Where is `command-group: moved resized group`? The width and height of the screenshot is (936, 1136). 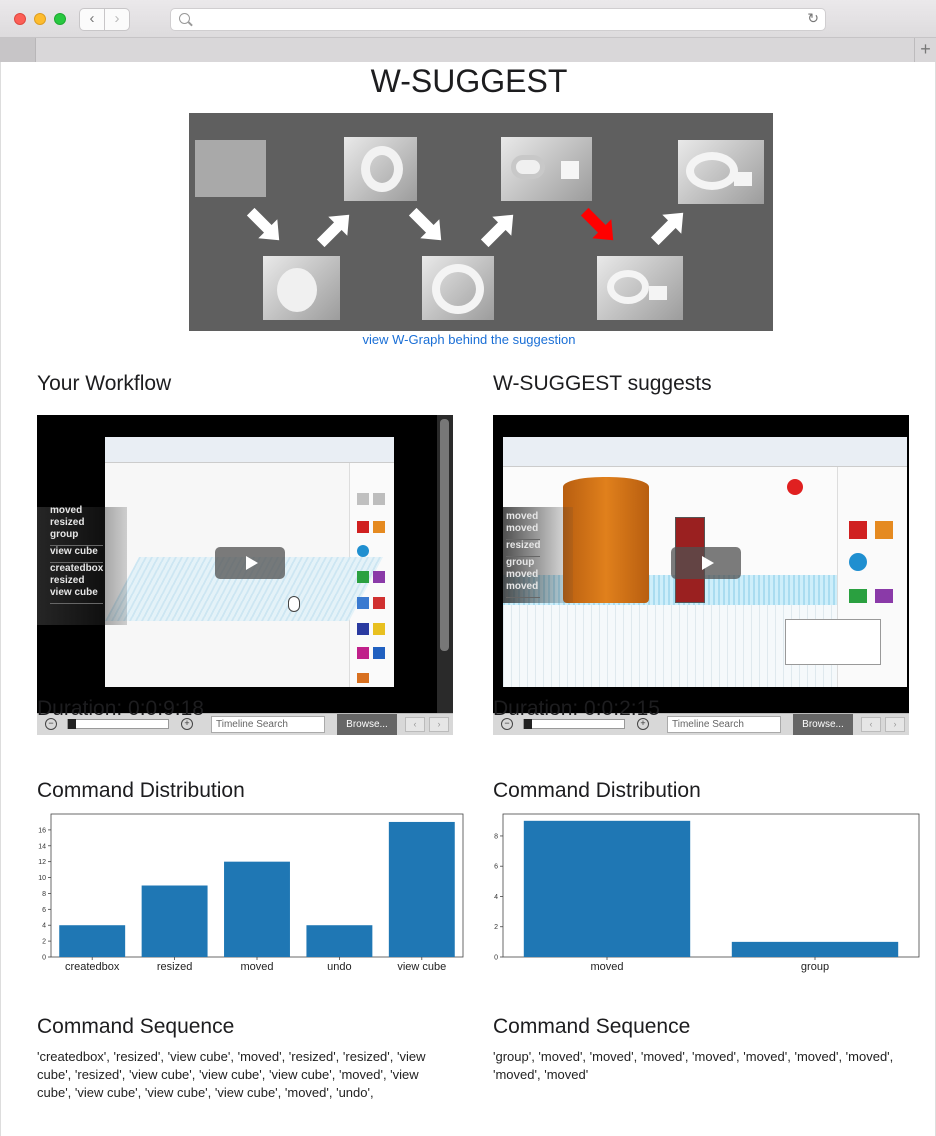 command-group: moved resized group is located at coordinates (77, 525).